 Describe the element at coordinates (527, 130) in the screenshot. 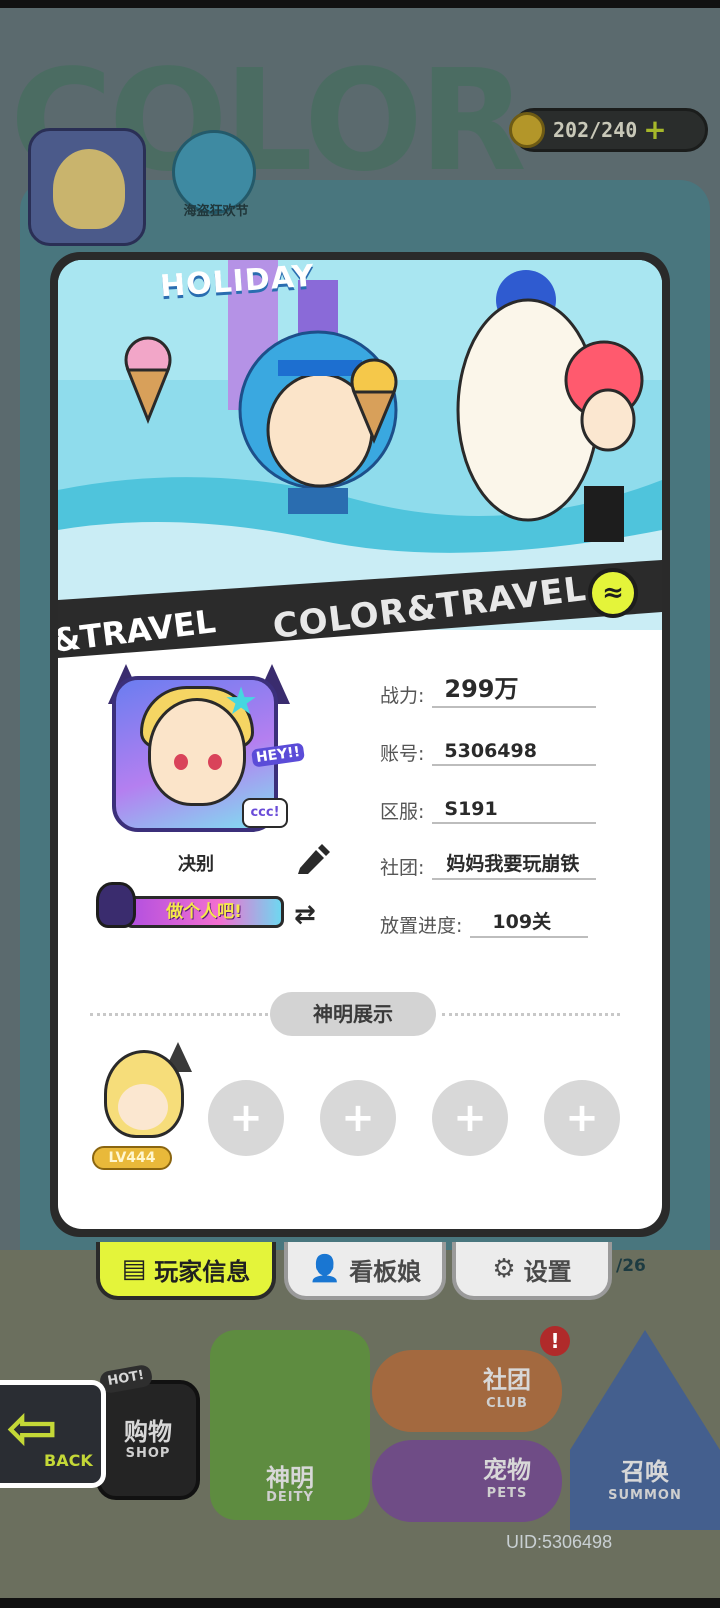

I see `stamina-coin-icon` at that location.